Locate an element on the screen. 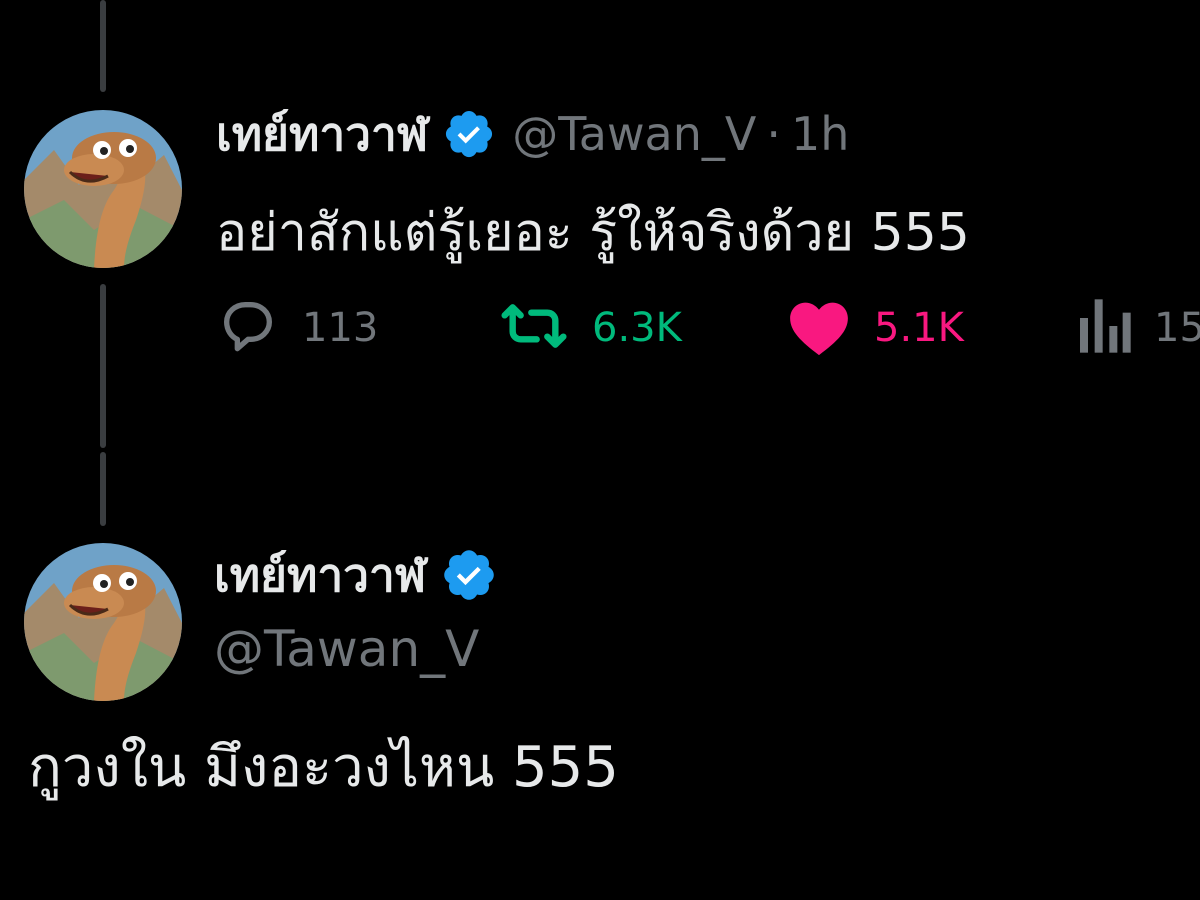 The width and height of the screenshot is (1200, 900). parent-avatar is located at coordinates (103, 189).